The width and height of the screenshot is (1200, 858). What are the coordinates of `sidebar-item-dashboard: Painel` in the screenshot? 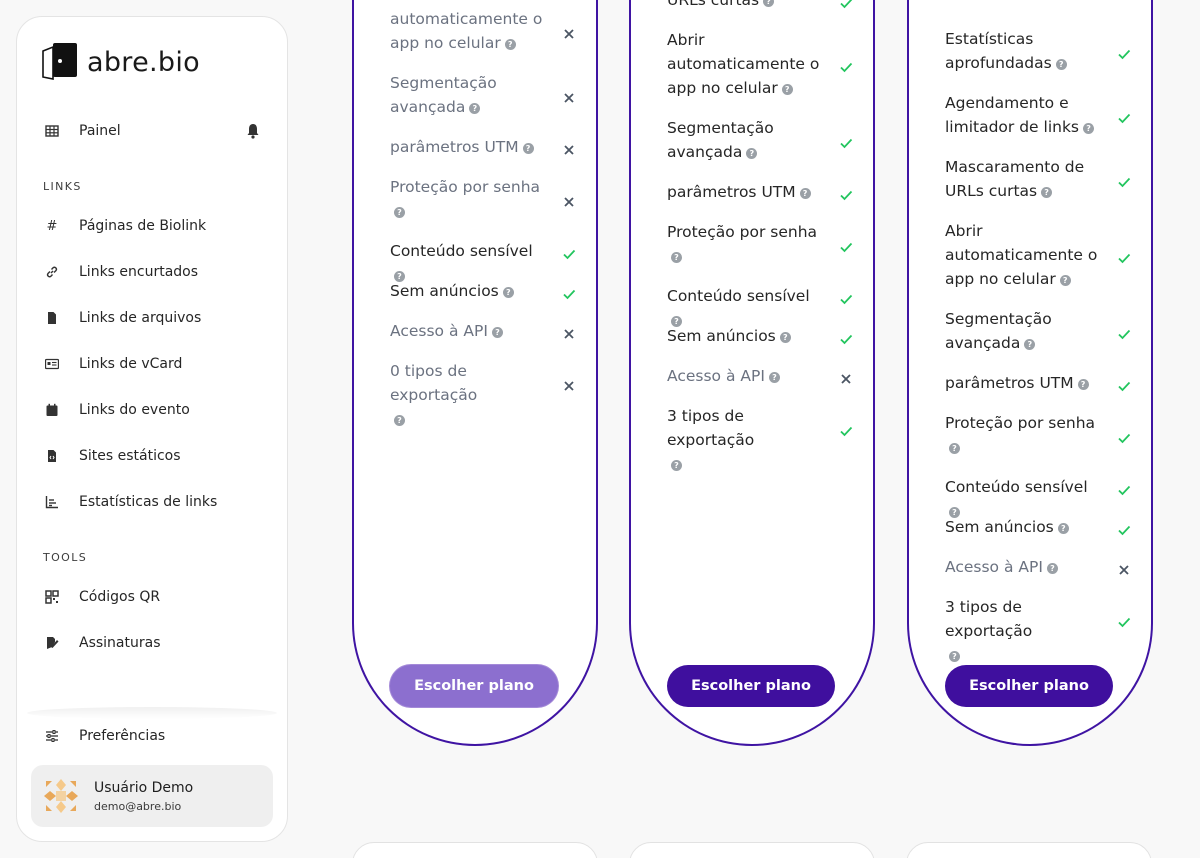 It's located at (82, 131).